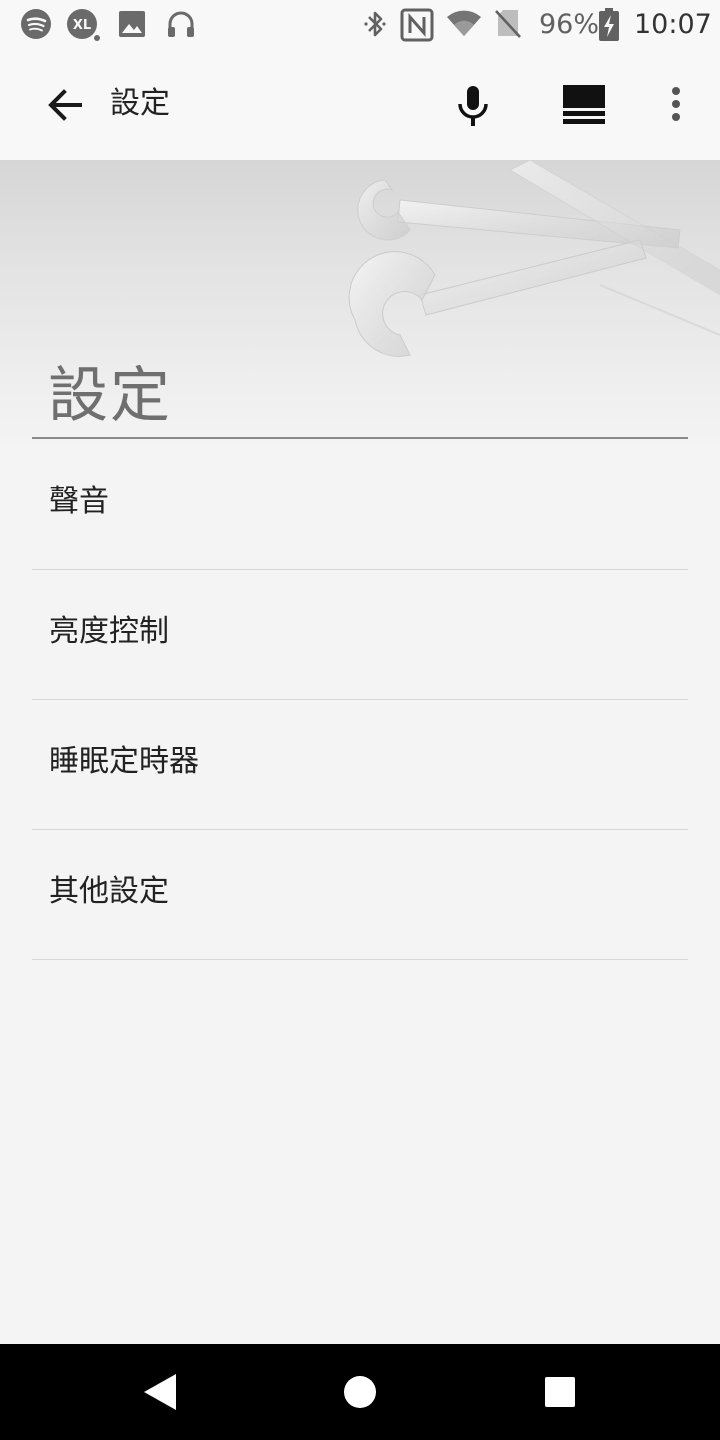  I want to click on nav-back-icon, so click(160, 1392).